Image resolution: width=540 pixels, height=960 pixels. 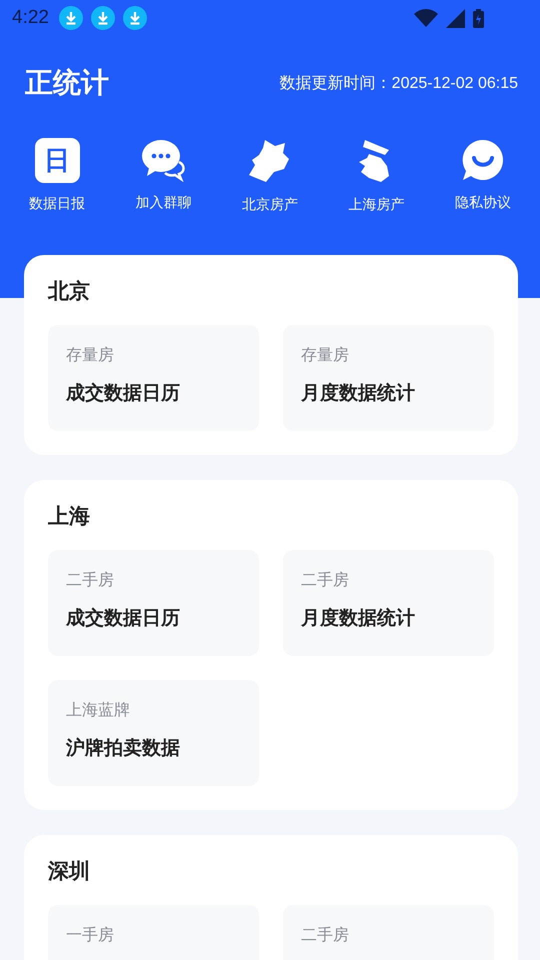 What do you see at coordinates (376, 205) in the screenshot?
I see `shortcut-label: 上海房产` at bounding box center [376, 205].